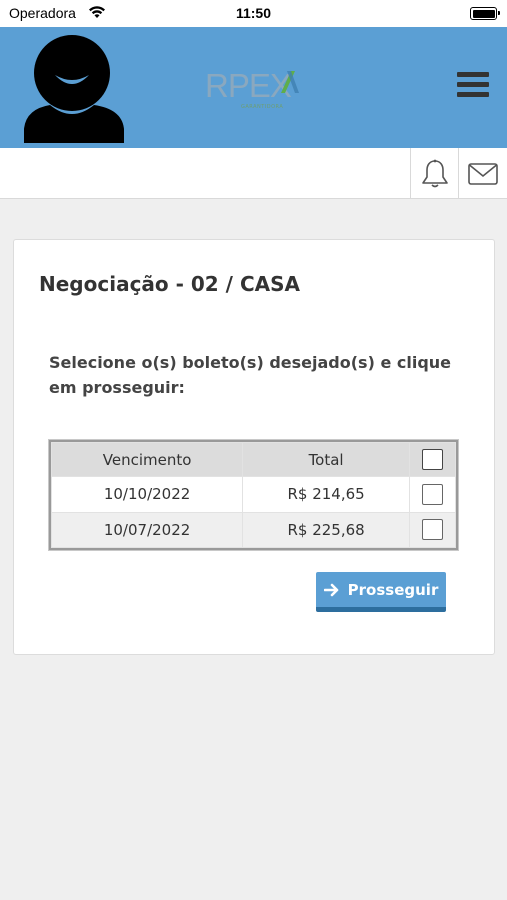 This screenshot has height=900, width=507. I want to click on user-avatar-icon, so click(74, 88).